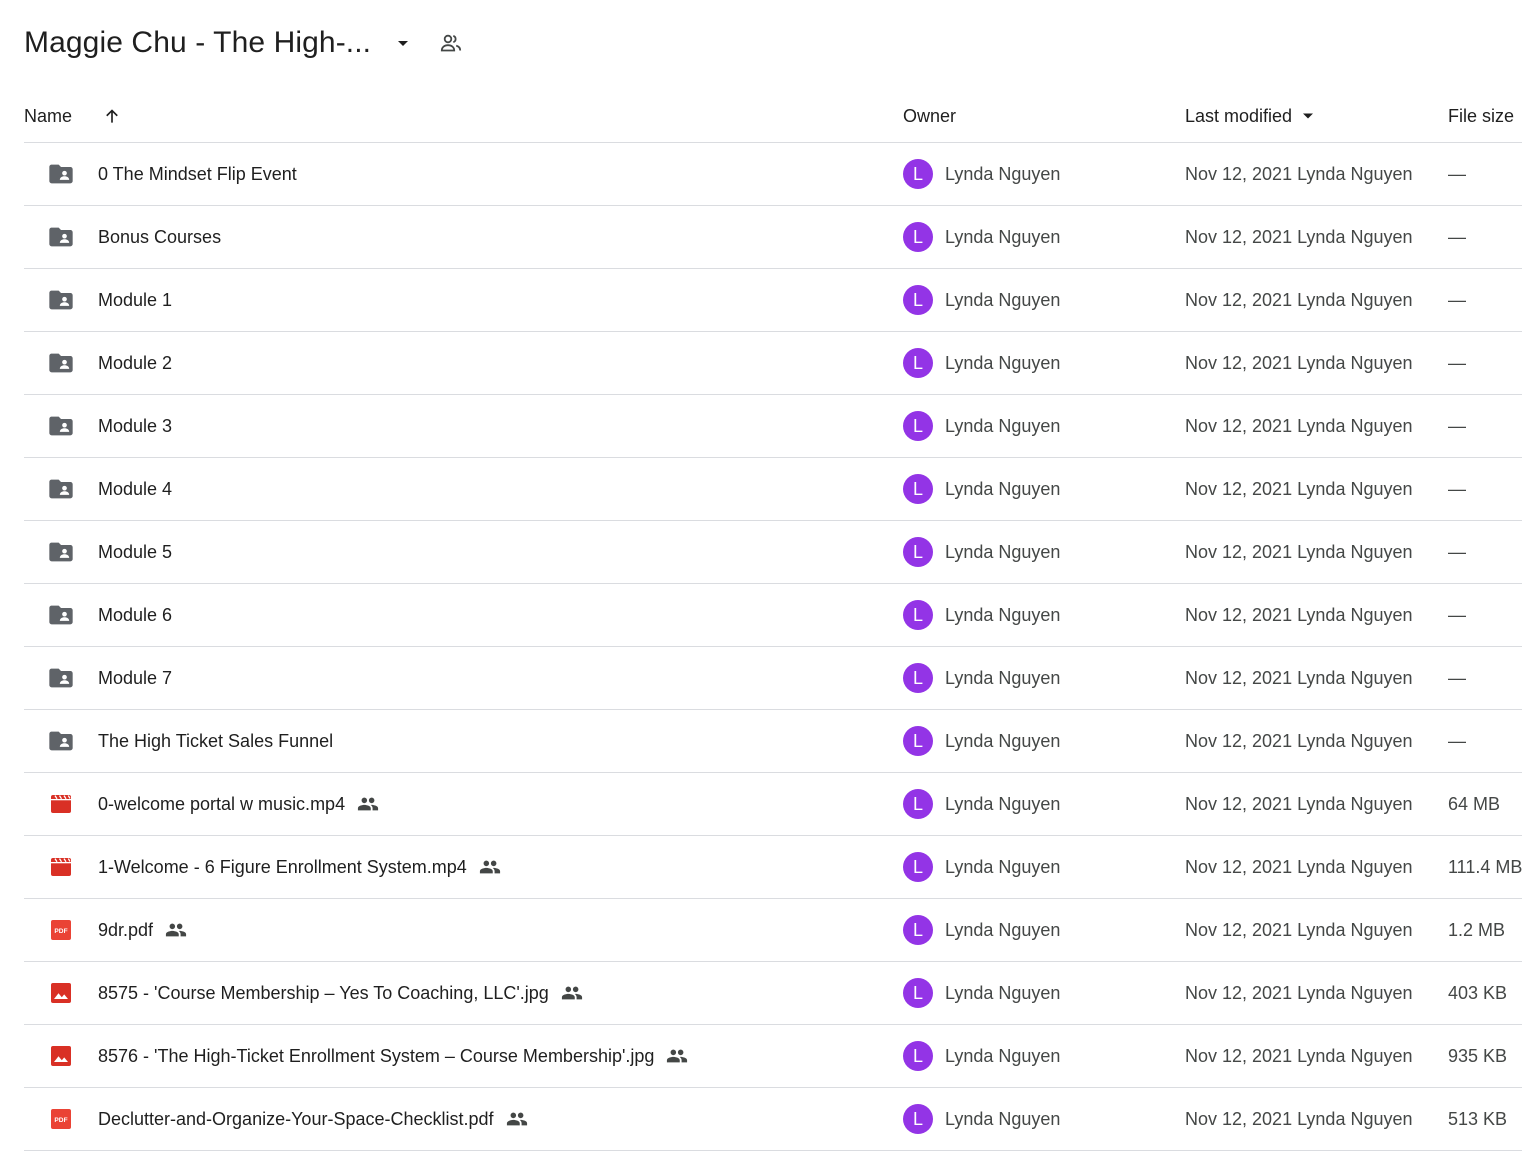 The image size is (1522, 1151). I want to click on file-name-cell: 9dr.pdf, so click(142, 930).